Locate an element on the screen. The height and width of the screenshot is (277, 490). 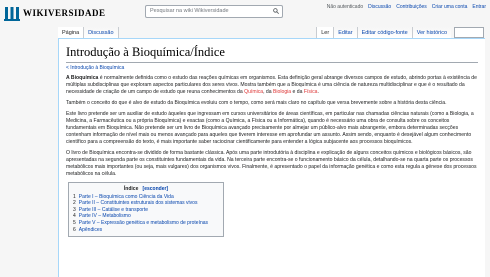
wikiversity-logo-icon is located at coordinates (12, 14).